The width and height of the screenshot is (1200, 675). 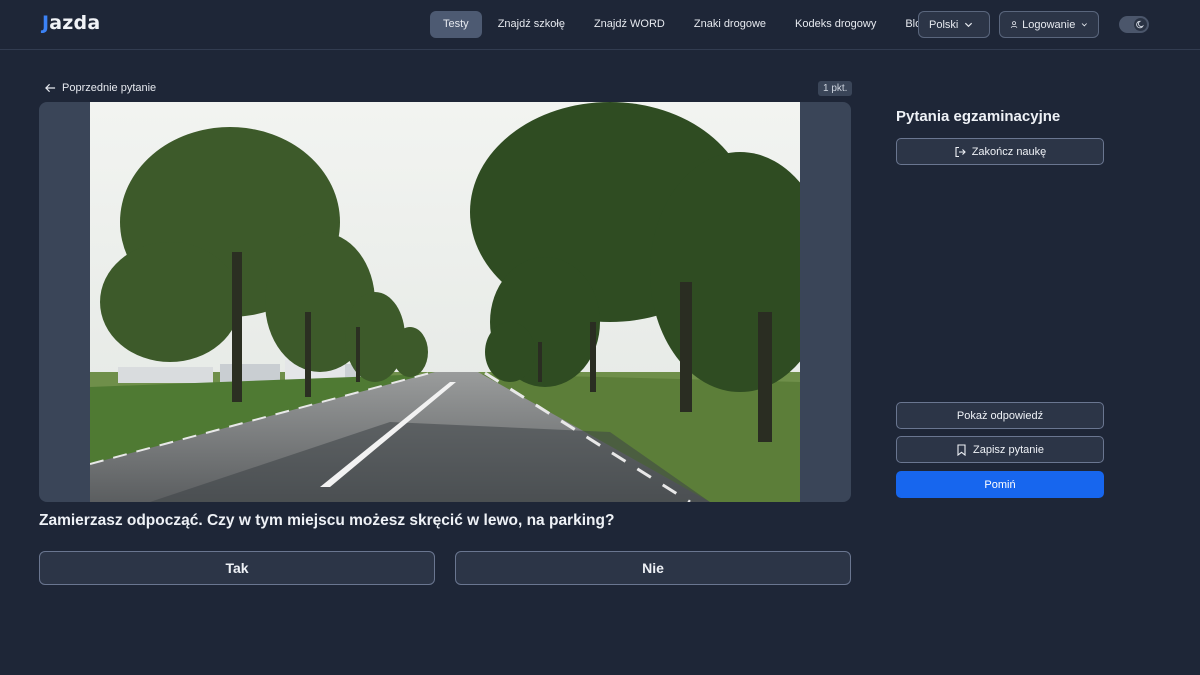 I want to click on nav-find-school: Znajdź szkołę, so click(x=531, y=24).